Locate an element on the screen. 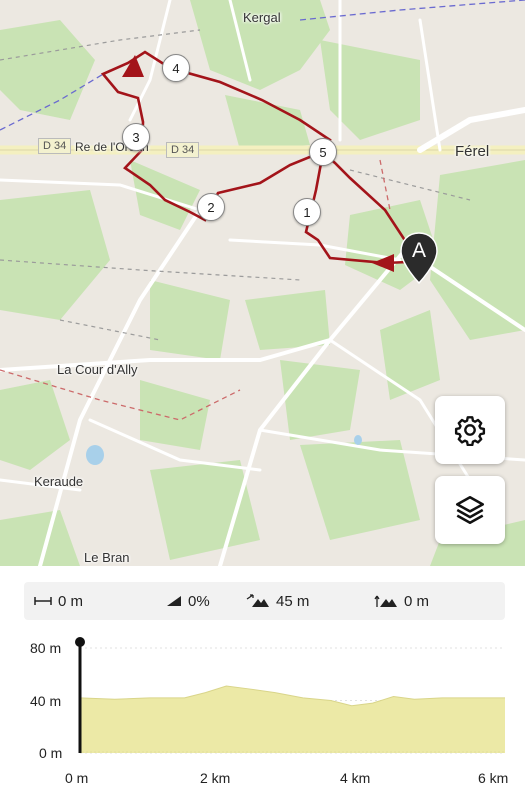 The width and height of the screenshot is (525, 805). start-marker-pin: A is located at coordinates (419, 259).